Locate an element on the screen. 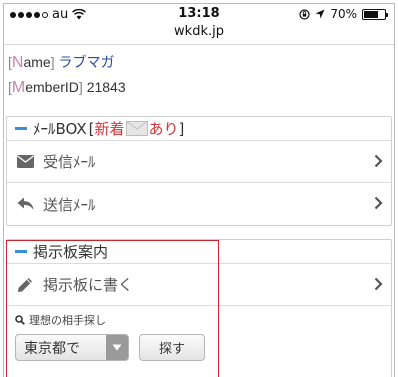  pencil-icon is located at coordinates (26, 285).